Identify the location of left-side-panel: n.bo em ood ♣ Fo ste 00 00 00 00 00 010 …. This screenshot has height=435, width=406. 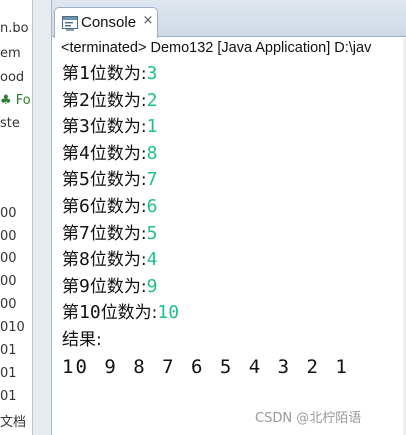
(16, 217).